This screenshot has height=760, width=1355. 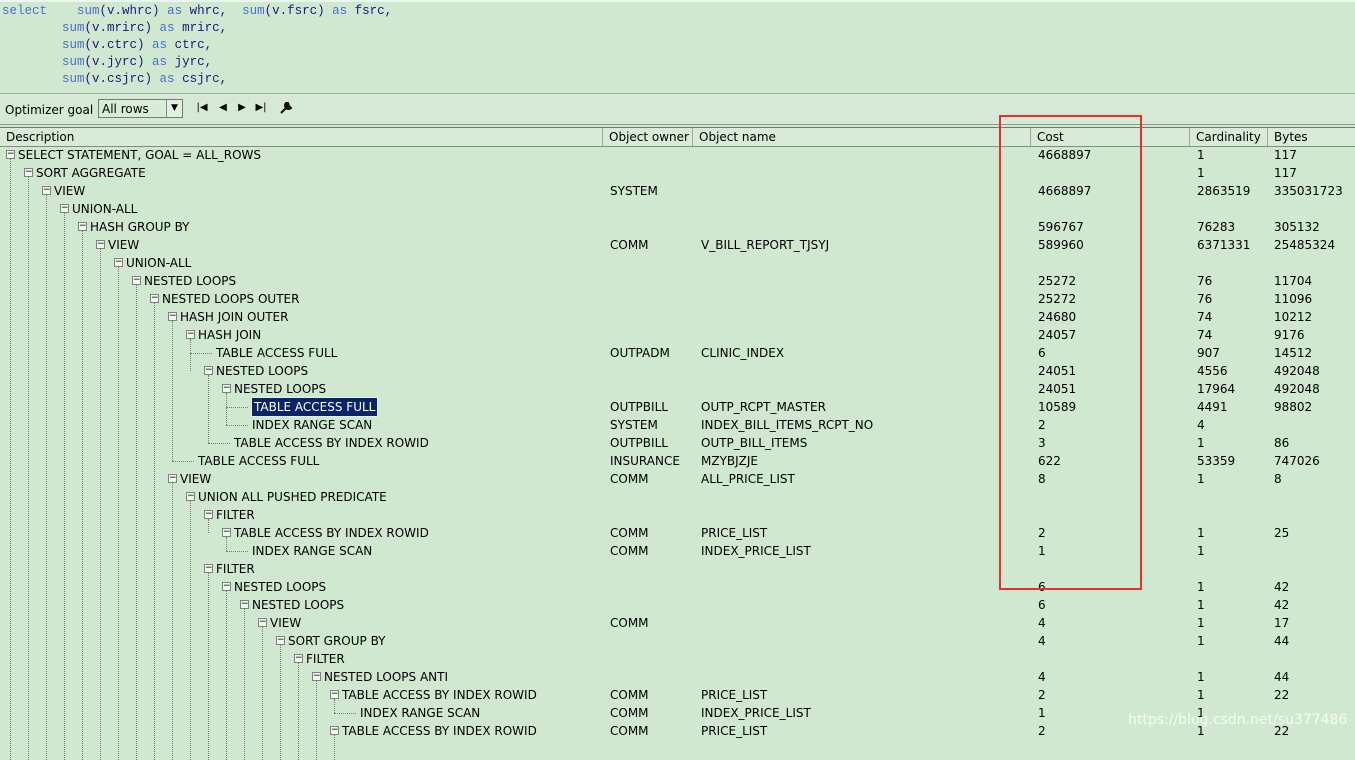 I want to click on table-row: − NESTED LOOPS 24051 4556 492048, so click(x=677, y=371).